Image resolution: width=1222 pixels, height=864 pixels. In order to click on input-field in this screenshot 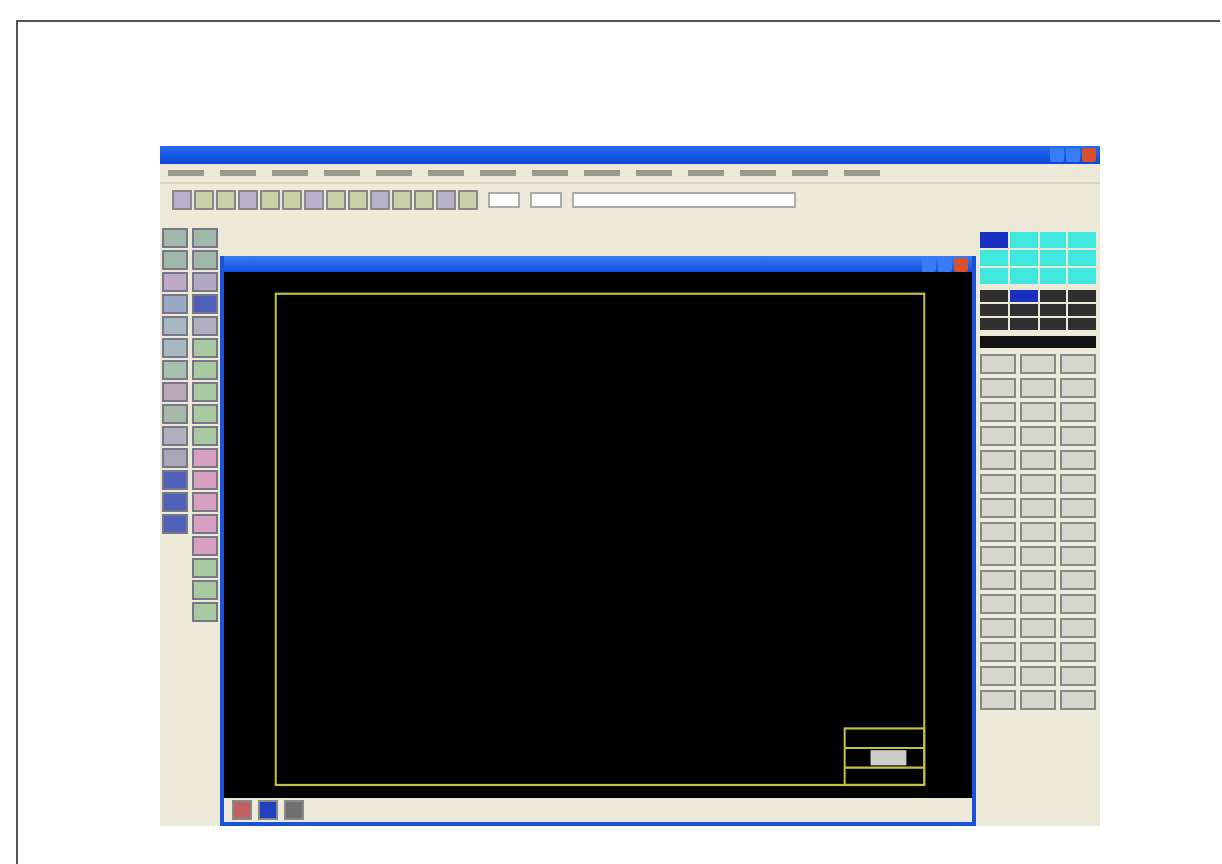, I will do `click(1038, 342)`.